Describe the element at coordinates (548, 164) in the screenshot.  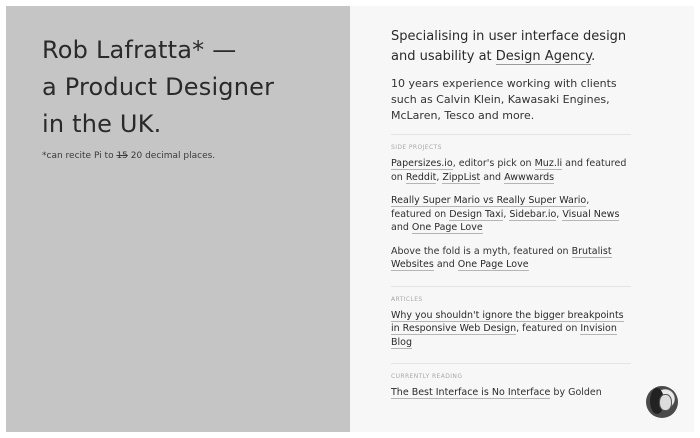
I see `muzli-link: Muz.li` at that location.